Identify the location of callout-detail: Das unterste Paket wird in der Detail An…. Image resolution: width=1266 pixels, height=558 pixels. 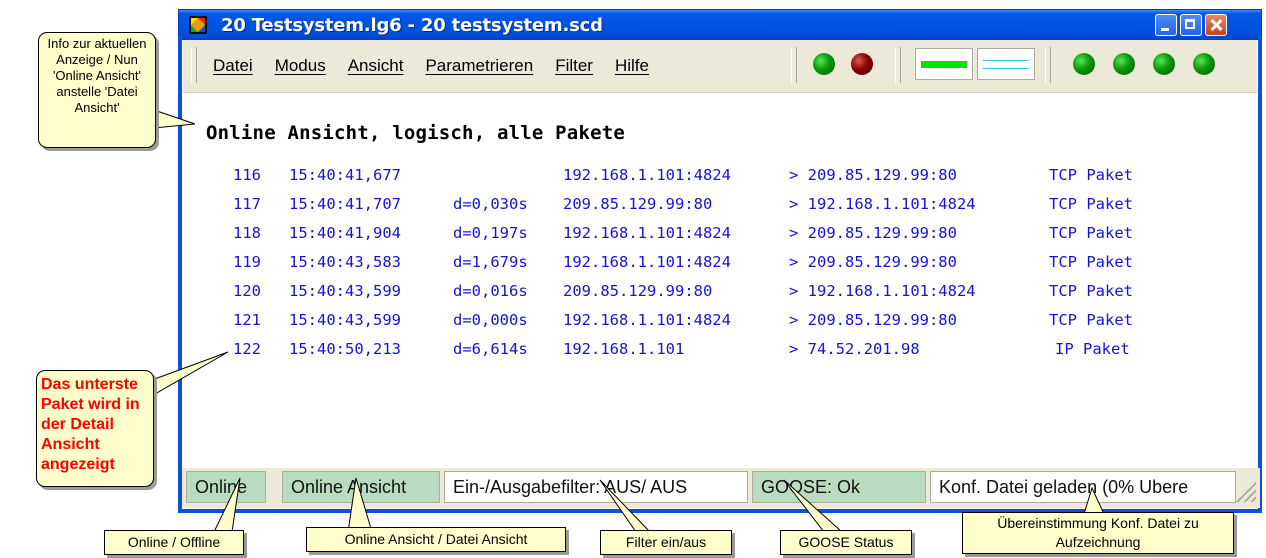
(95, 428).